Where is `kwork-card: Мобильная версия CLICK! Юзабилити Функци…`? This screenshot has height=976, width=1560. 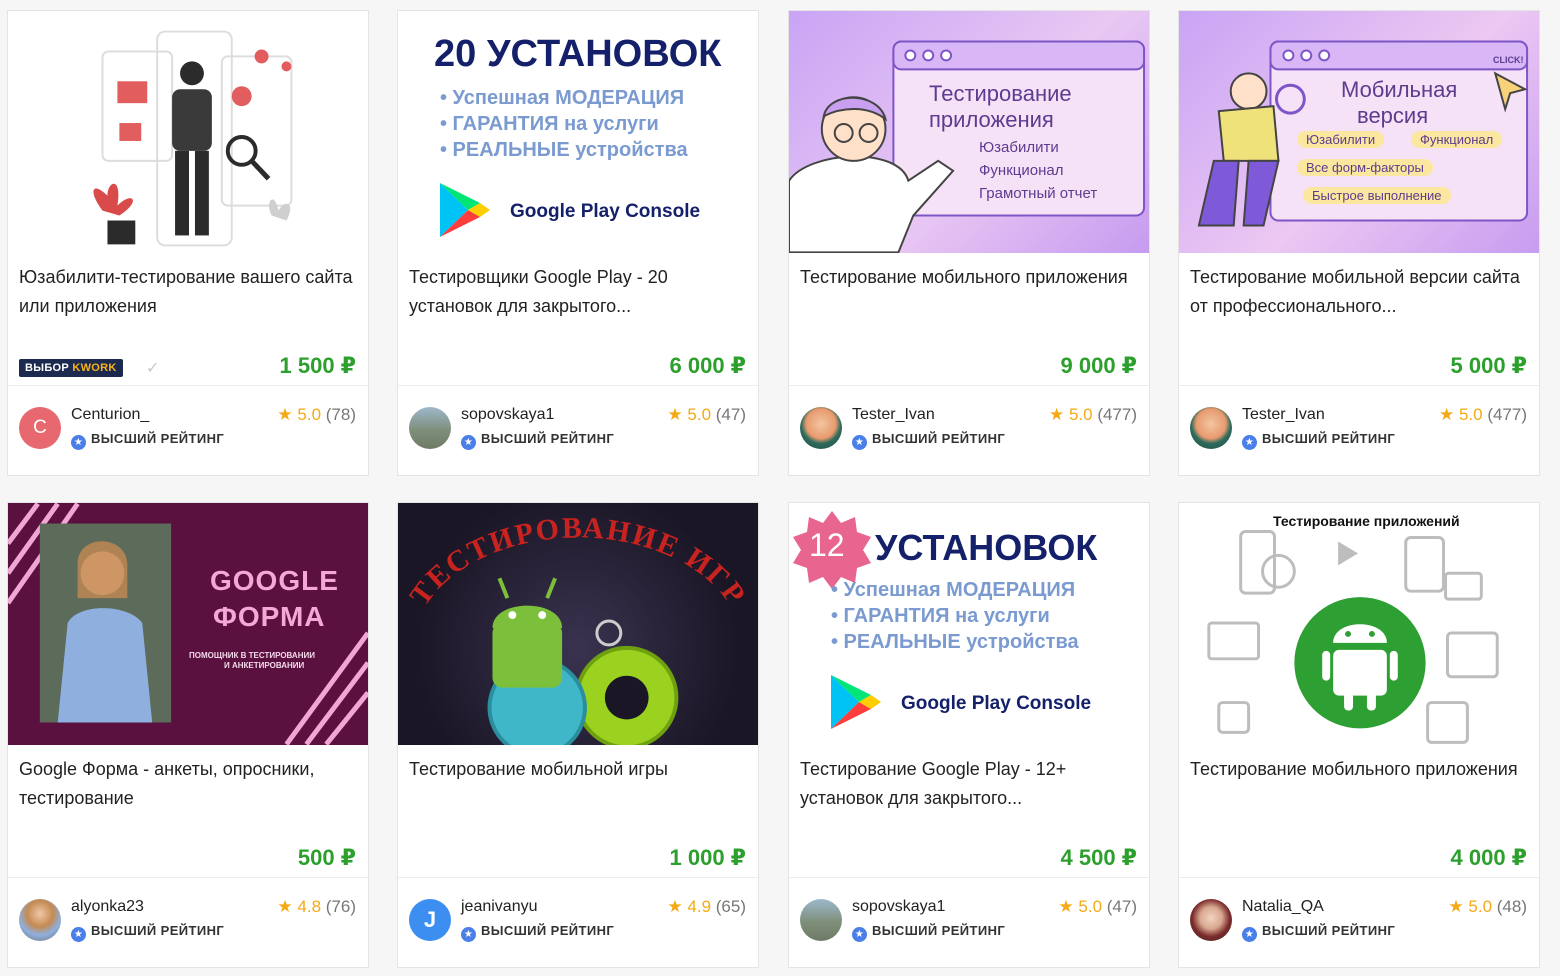
kwork-card: Мобильная версия CLICK! Юзабилити Функци… is located at coordinates (1359, 243).